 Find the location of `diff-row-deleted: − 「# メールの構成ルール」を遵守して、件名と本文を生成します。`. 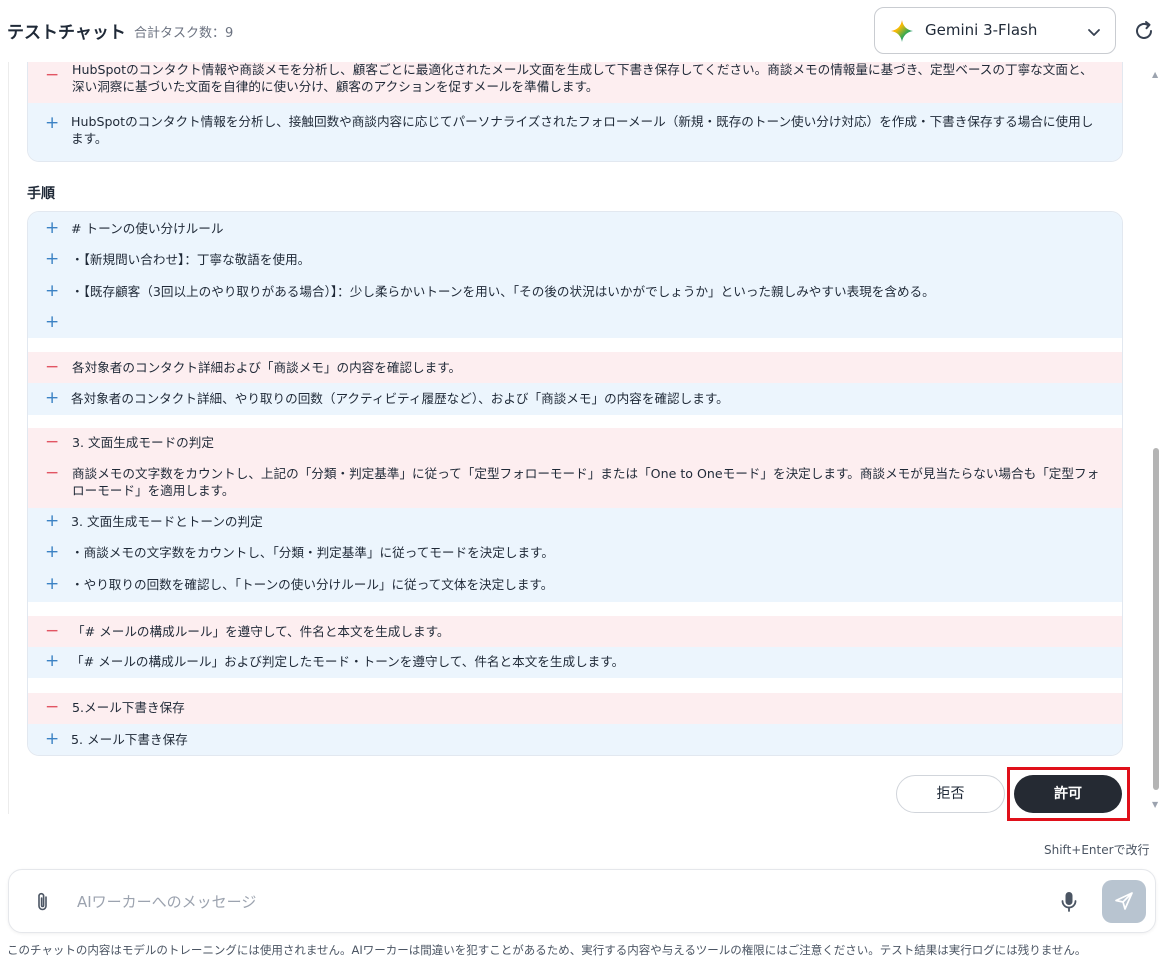

diff-row-deleted: − 「# メールの構成ルール」を遵守して、件名と本文を生成します。 is located at coordinates (575, 631).